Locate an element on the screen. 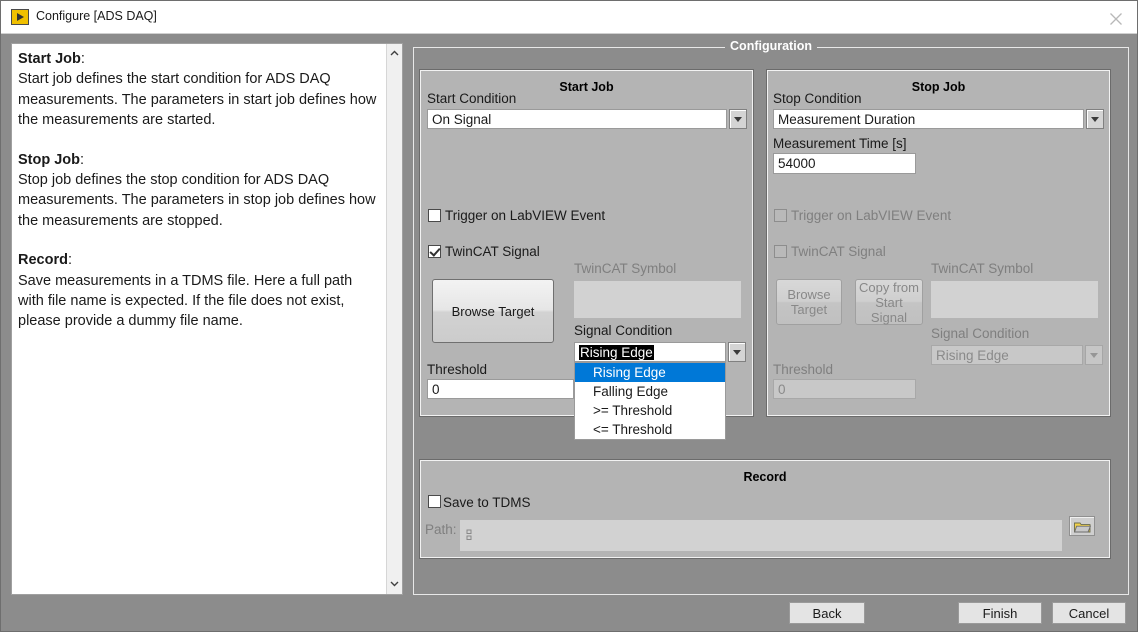 Image resolution: width=1138 pixels, height=632 pixels. stop-signal-condition-dropdown-button is located at coordinates (1094, 355).